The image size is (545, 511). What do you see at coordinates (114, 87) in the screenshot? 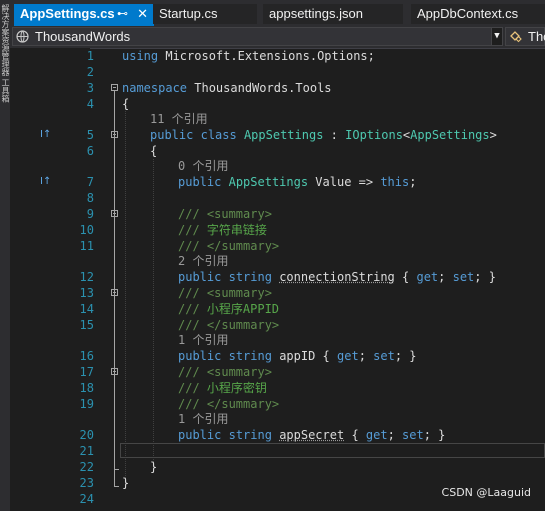
I see `collapse-namespace-toggle` at bounding box center [114, 87].